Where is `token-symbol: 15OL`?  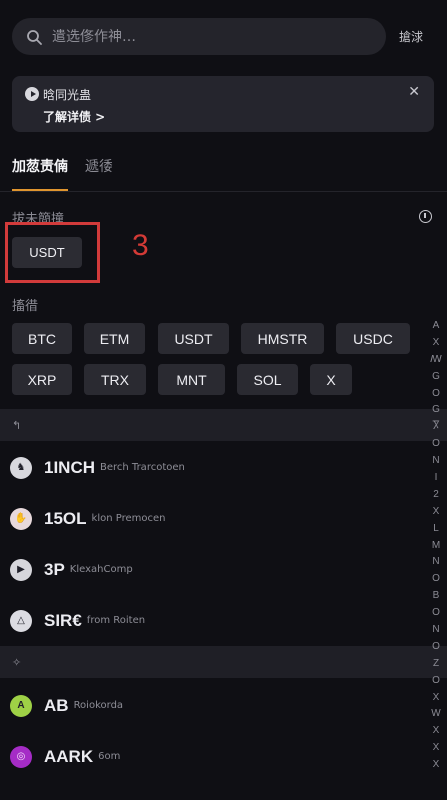 token-symbol: 15OL is located at coordinates (65, 518).